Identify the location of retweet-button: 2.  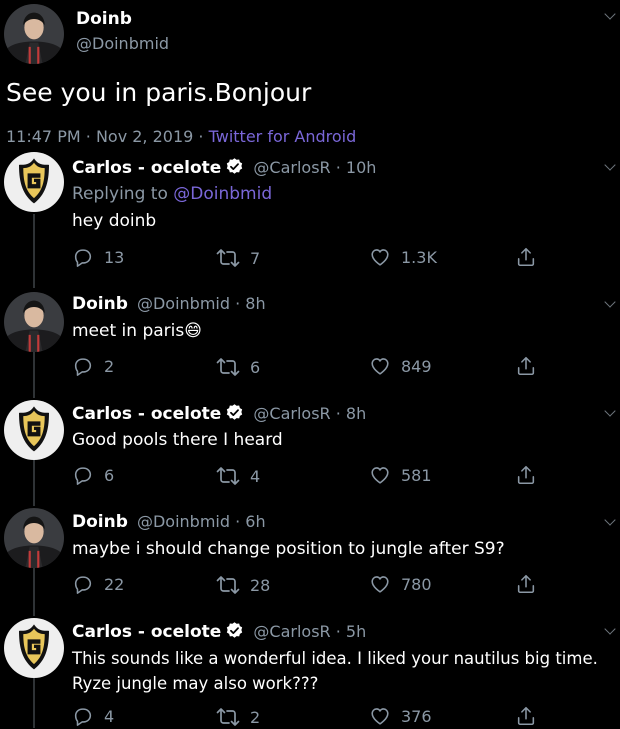
(238, 717).